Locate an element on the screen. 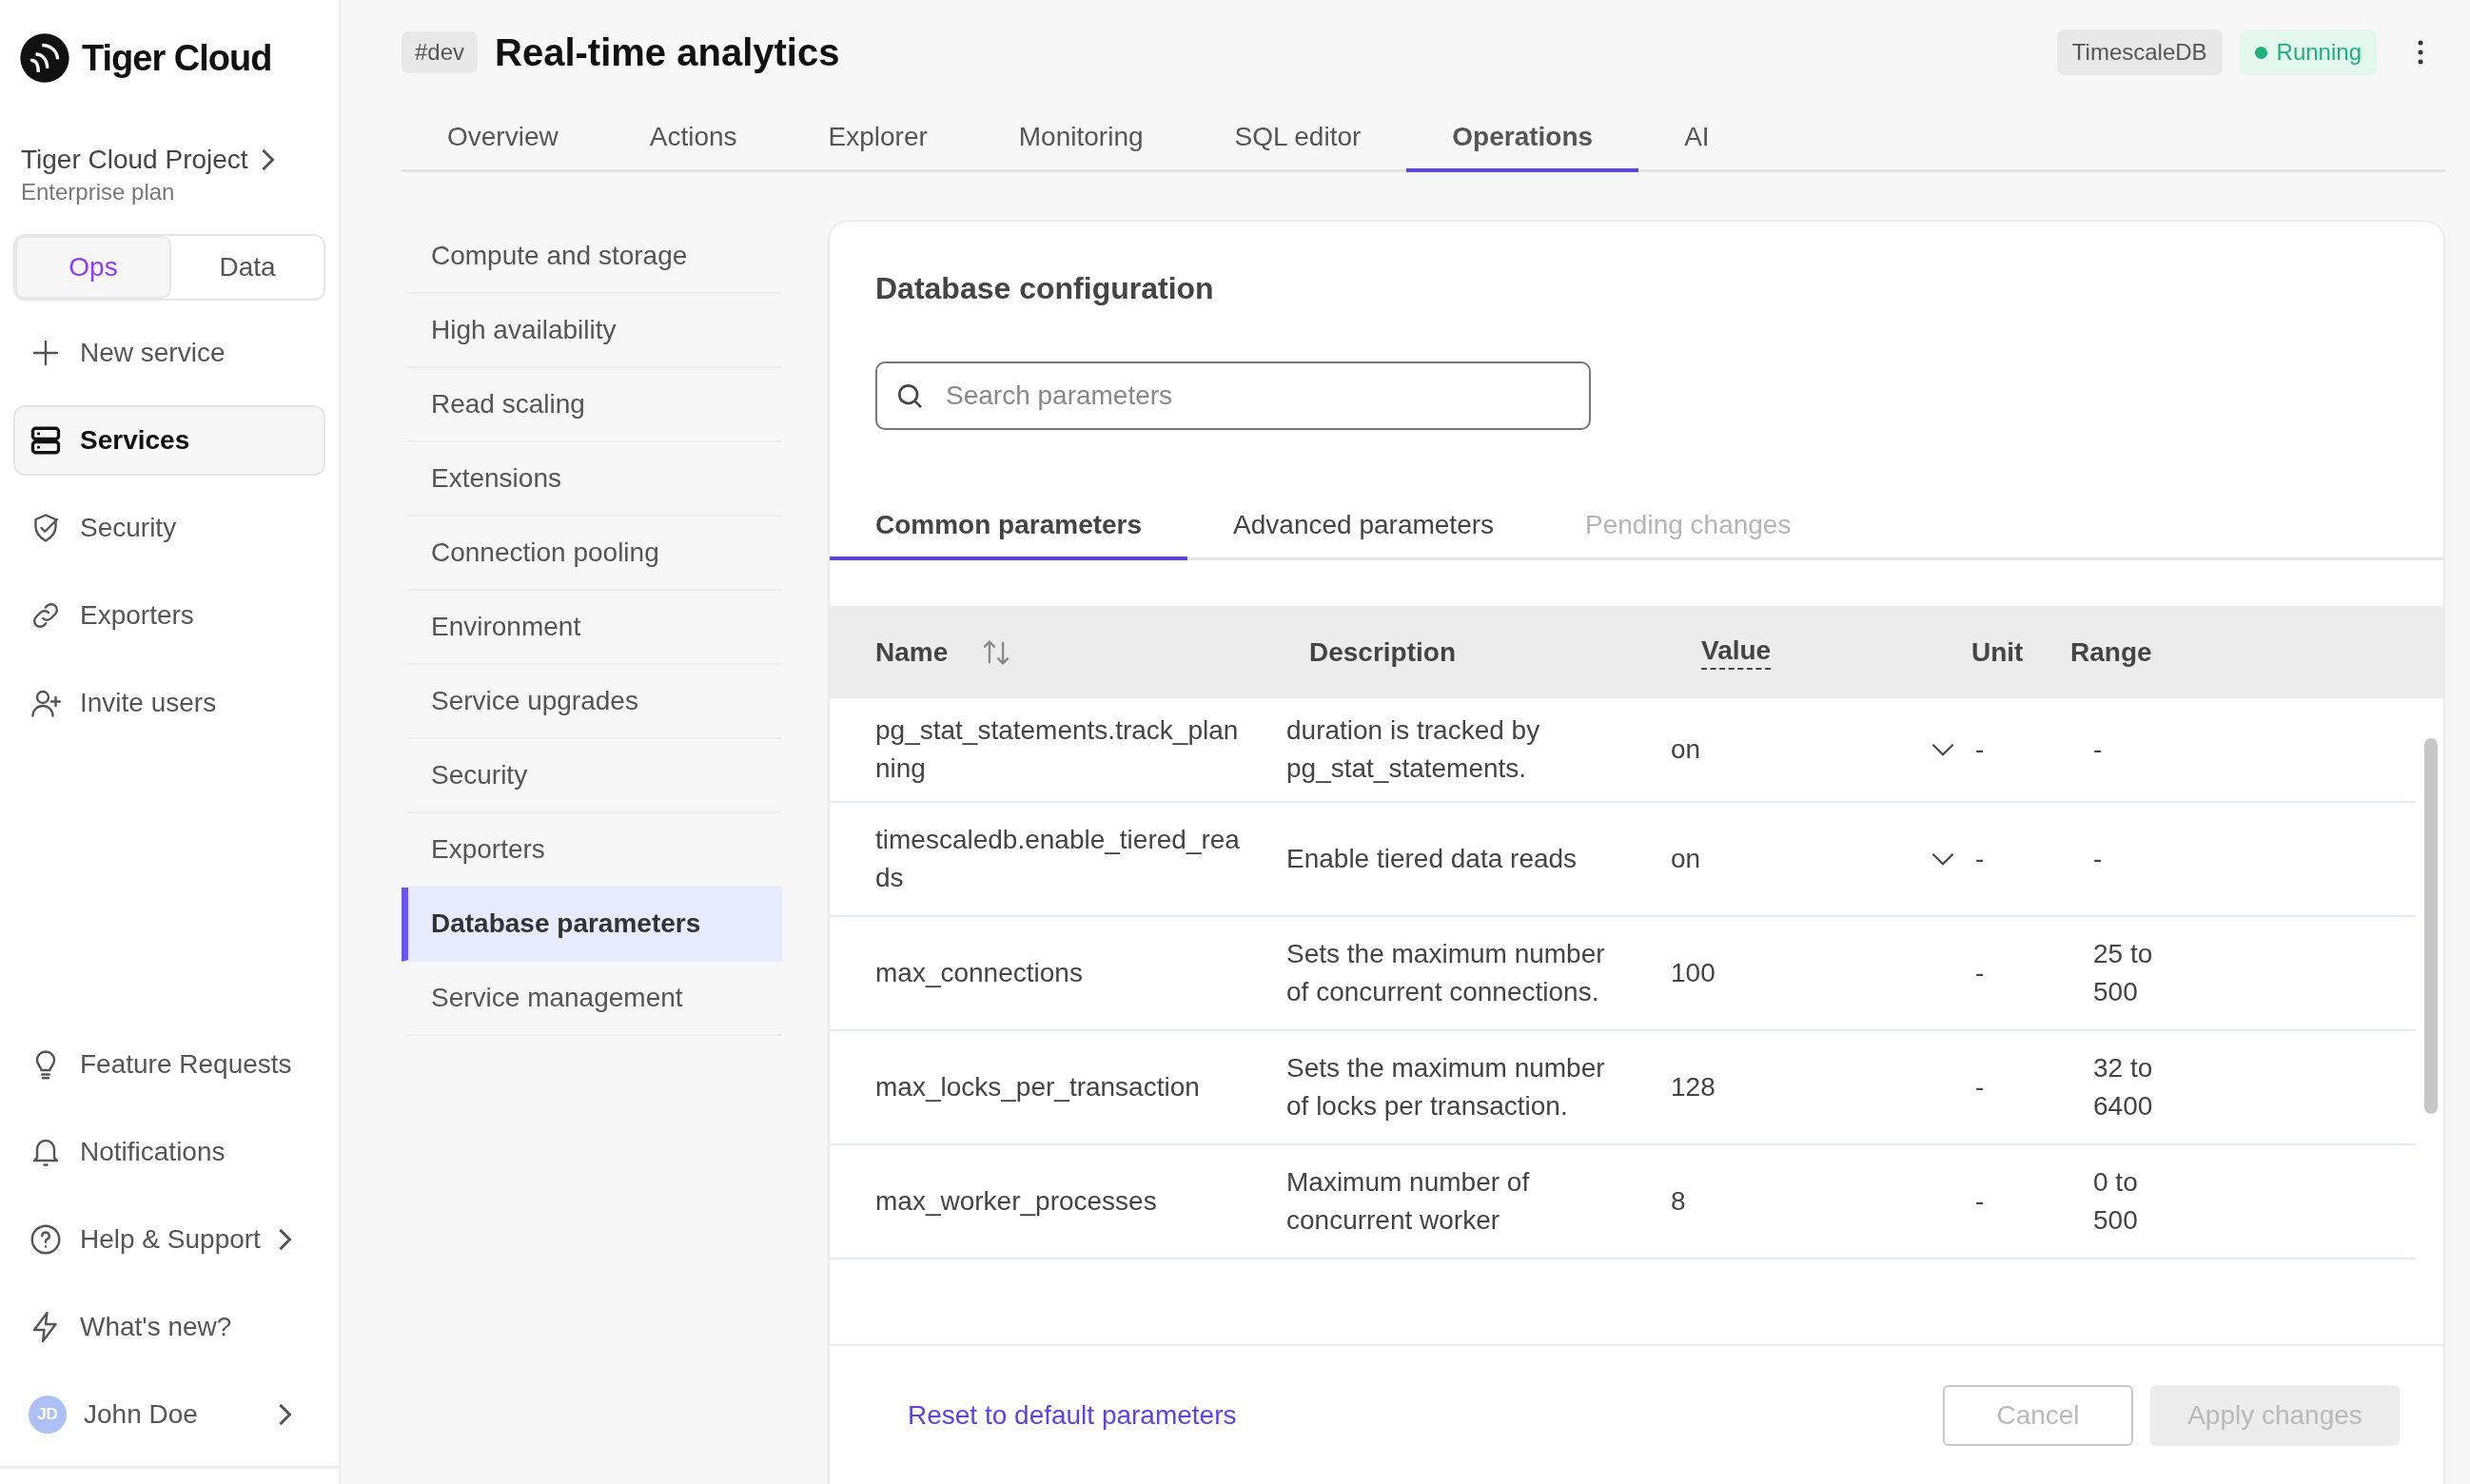 The image size is (2470, 1484). nav-item: Help & Support is located at coordinates (169, 1239).